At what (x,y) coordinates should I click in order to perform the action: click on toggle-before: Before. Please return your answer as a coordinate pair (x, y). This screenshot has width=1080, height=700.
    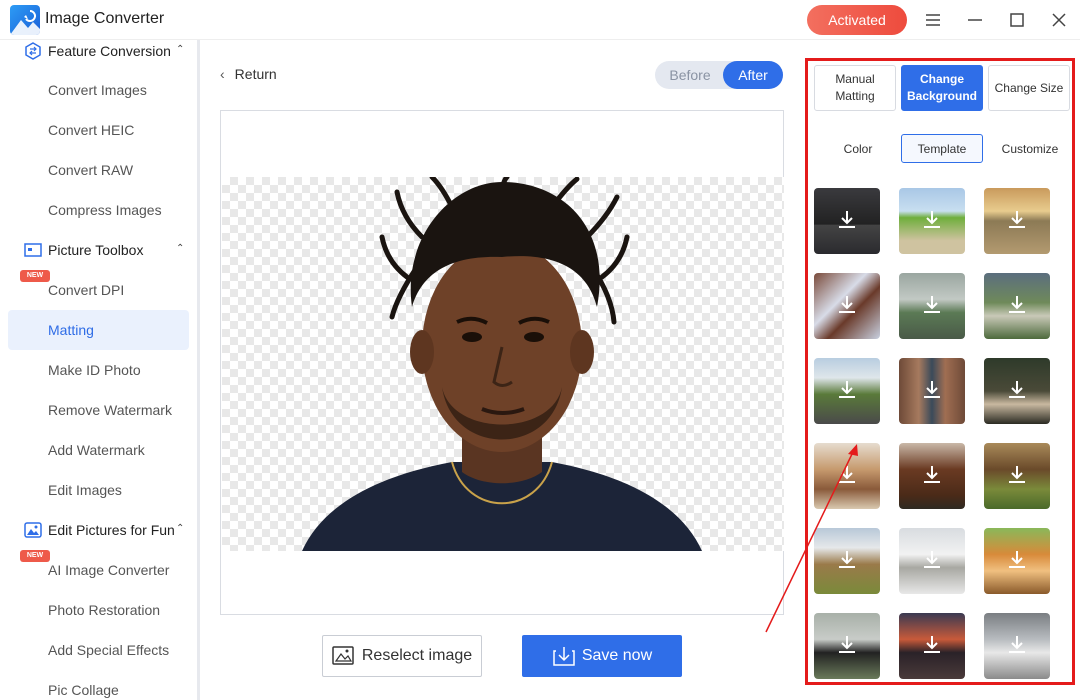
    Looking at the image, I should click on (690, 75).